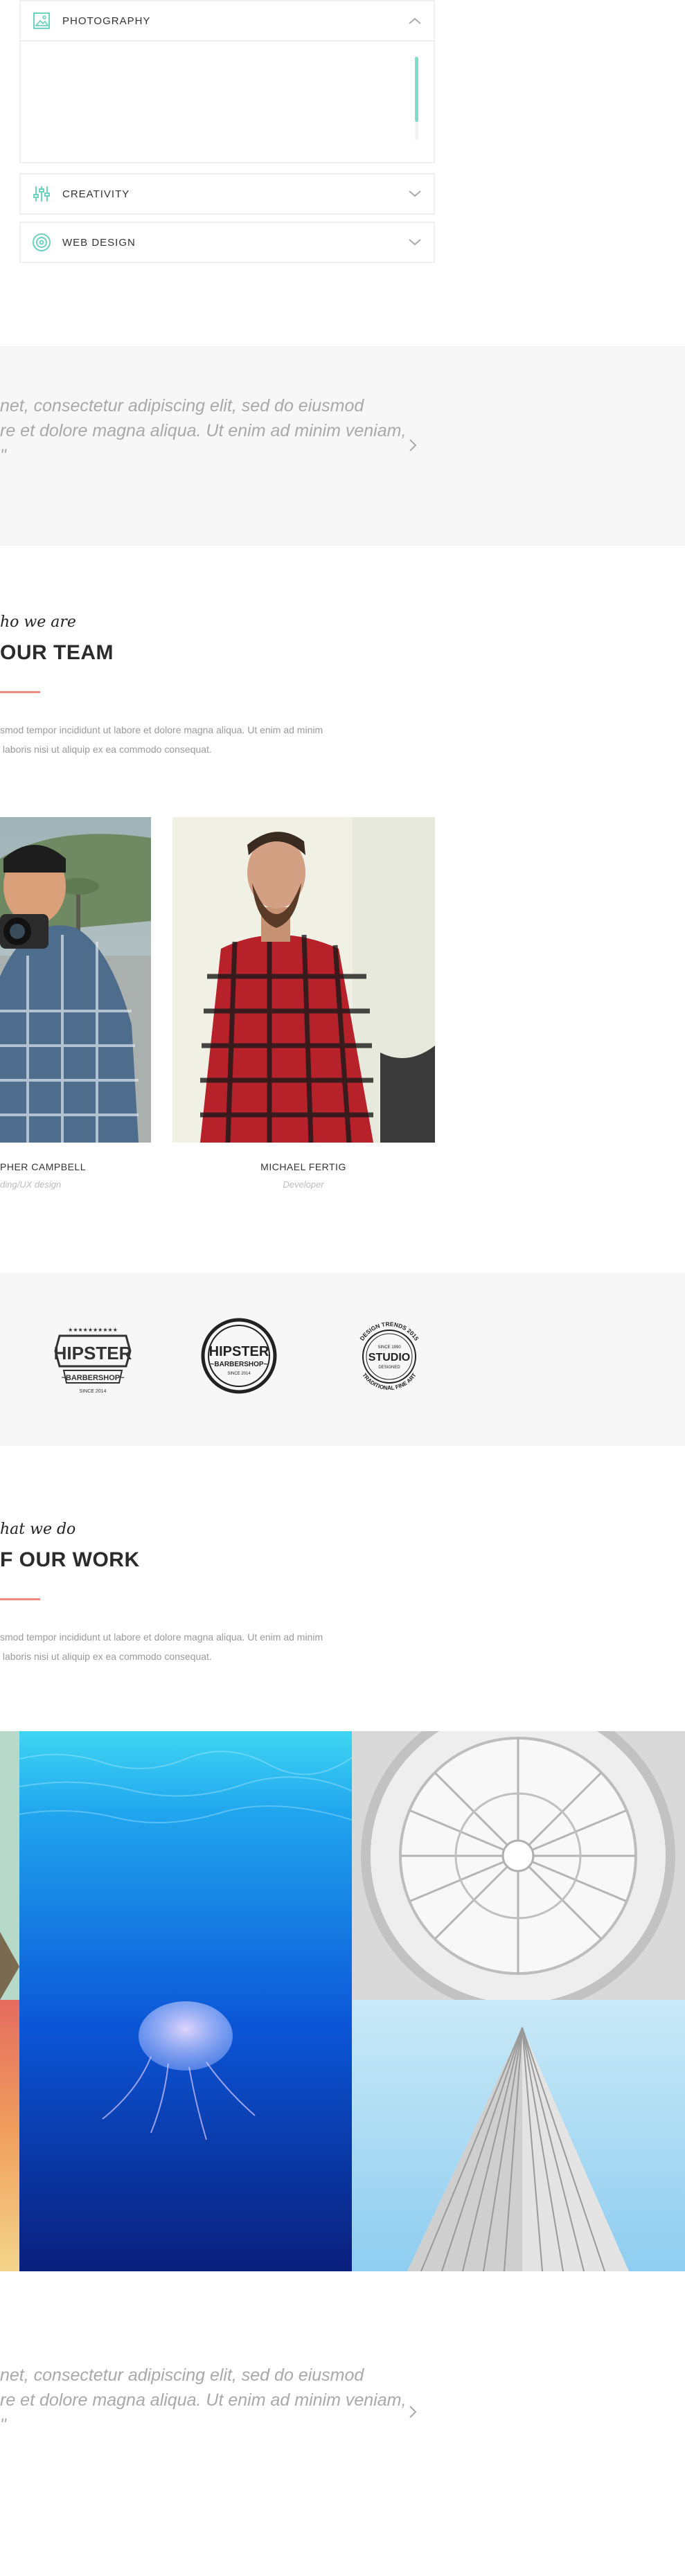 The height and width of the screenshot is (2576, 685). What do you see at coordinates (228, 101) in the screenshot?
I see `accordion-content` at bounding box center [228, 101].